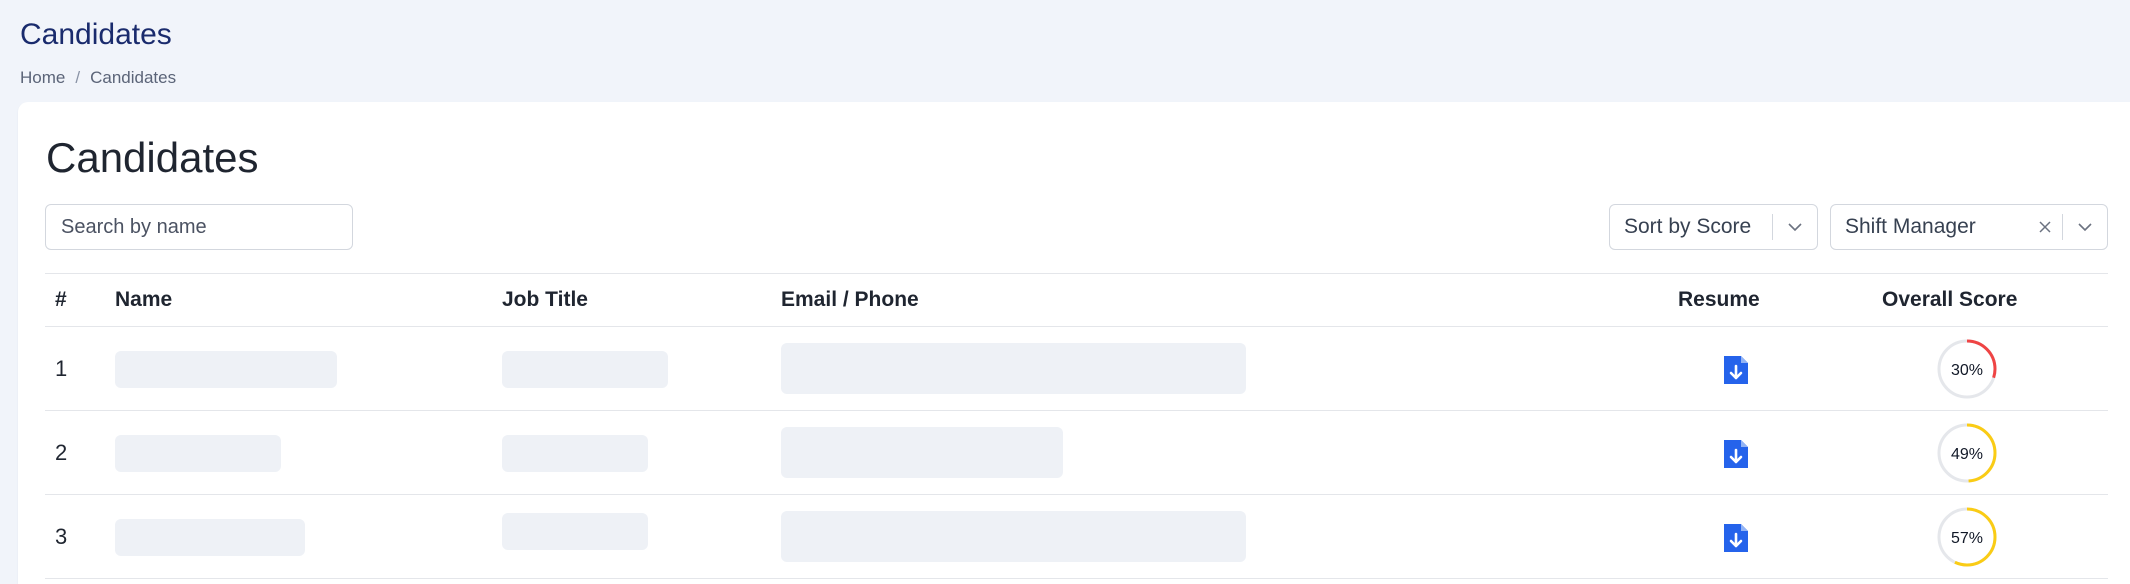  I want to click on table-row: 3 57%, so click(1076, 537).